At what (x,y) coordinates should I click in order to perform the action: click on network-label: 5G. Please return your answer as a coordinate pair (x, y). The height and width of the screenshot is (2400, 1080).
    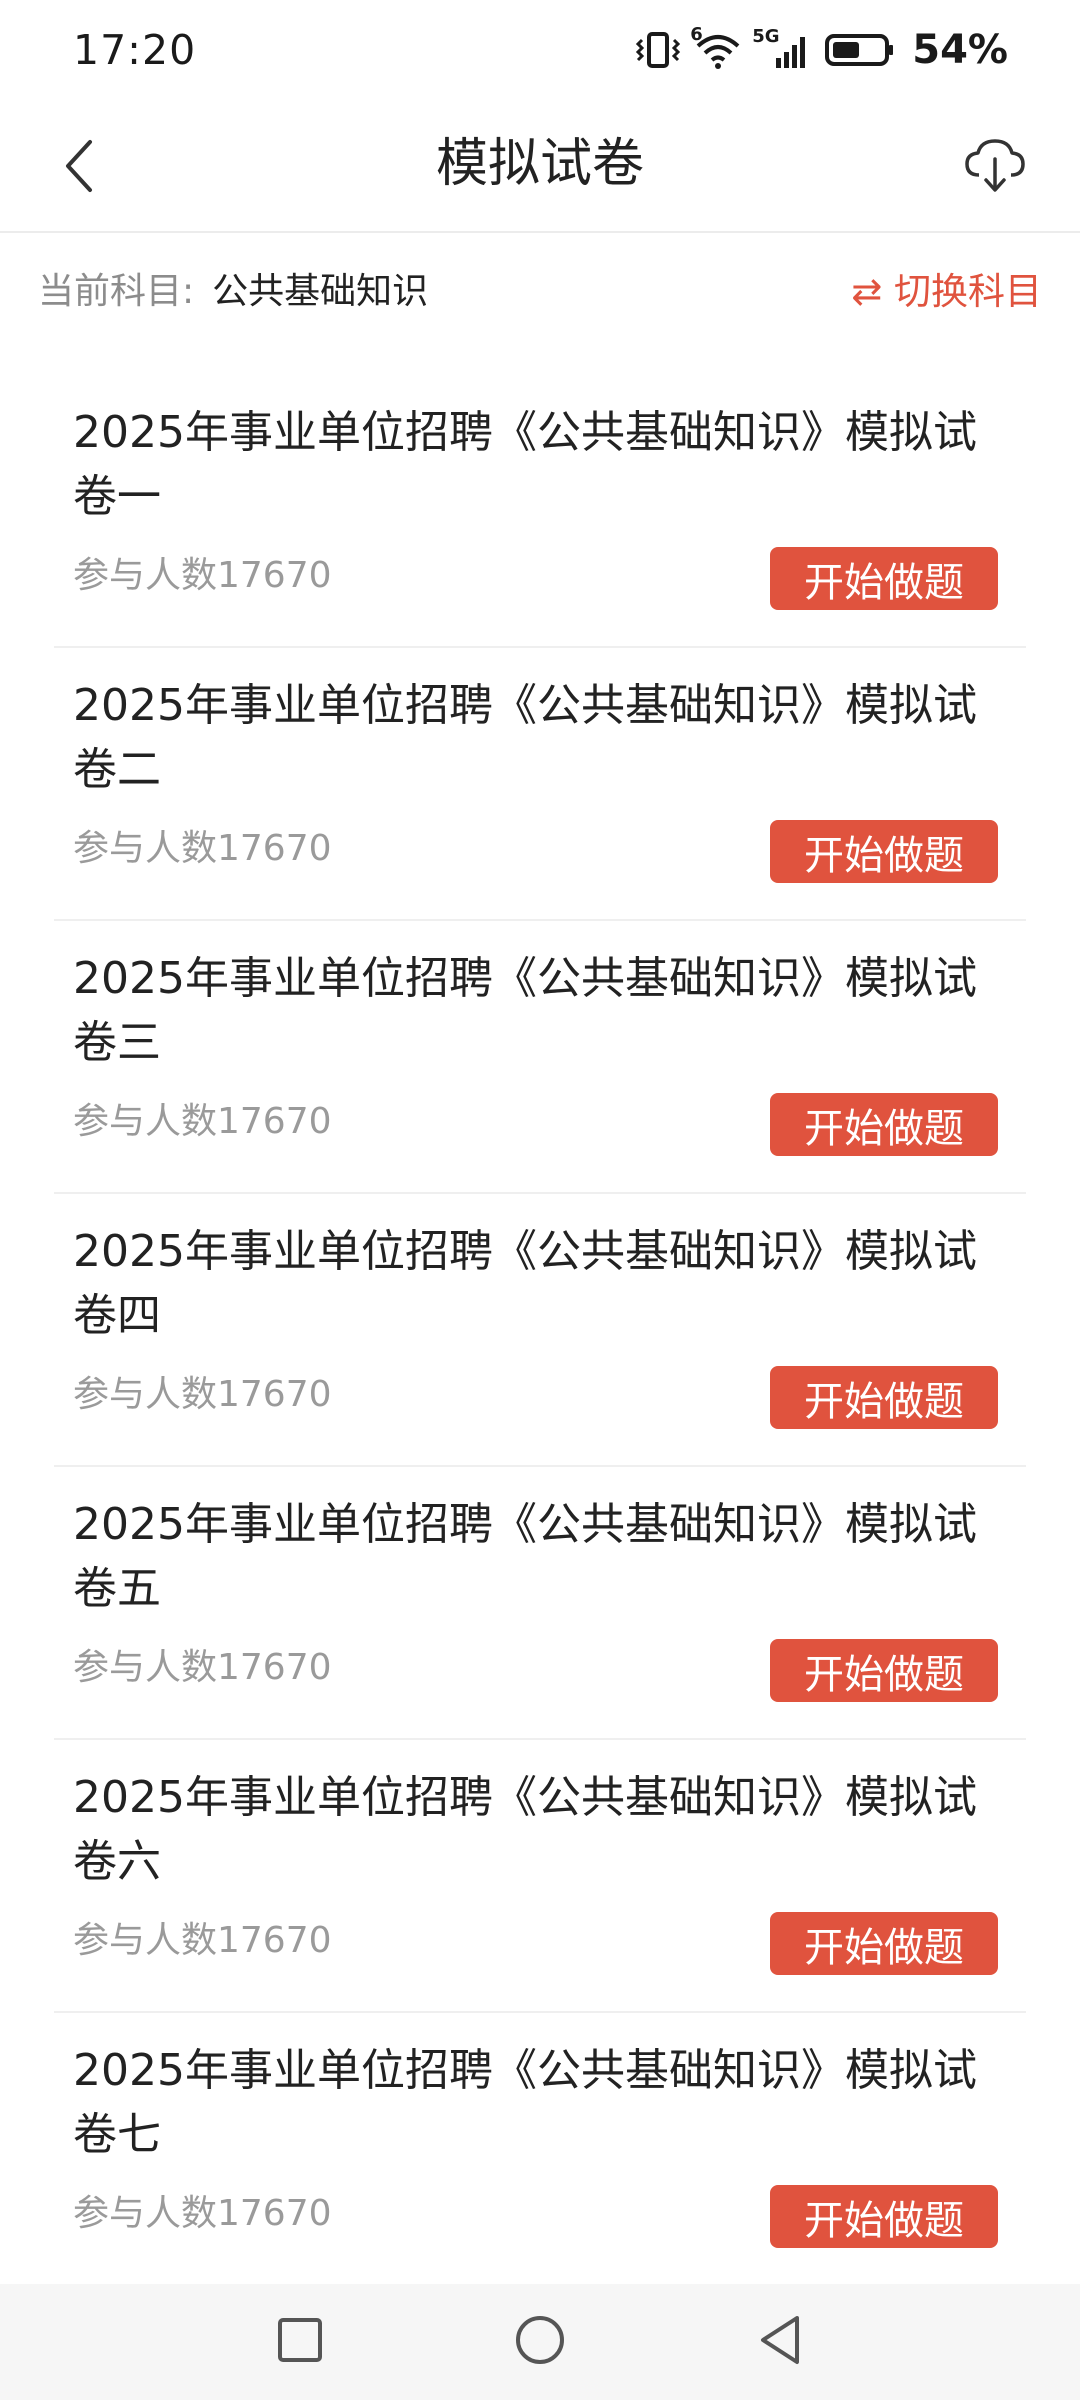
    Looking at the image, I should click on (766, 36).